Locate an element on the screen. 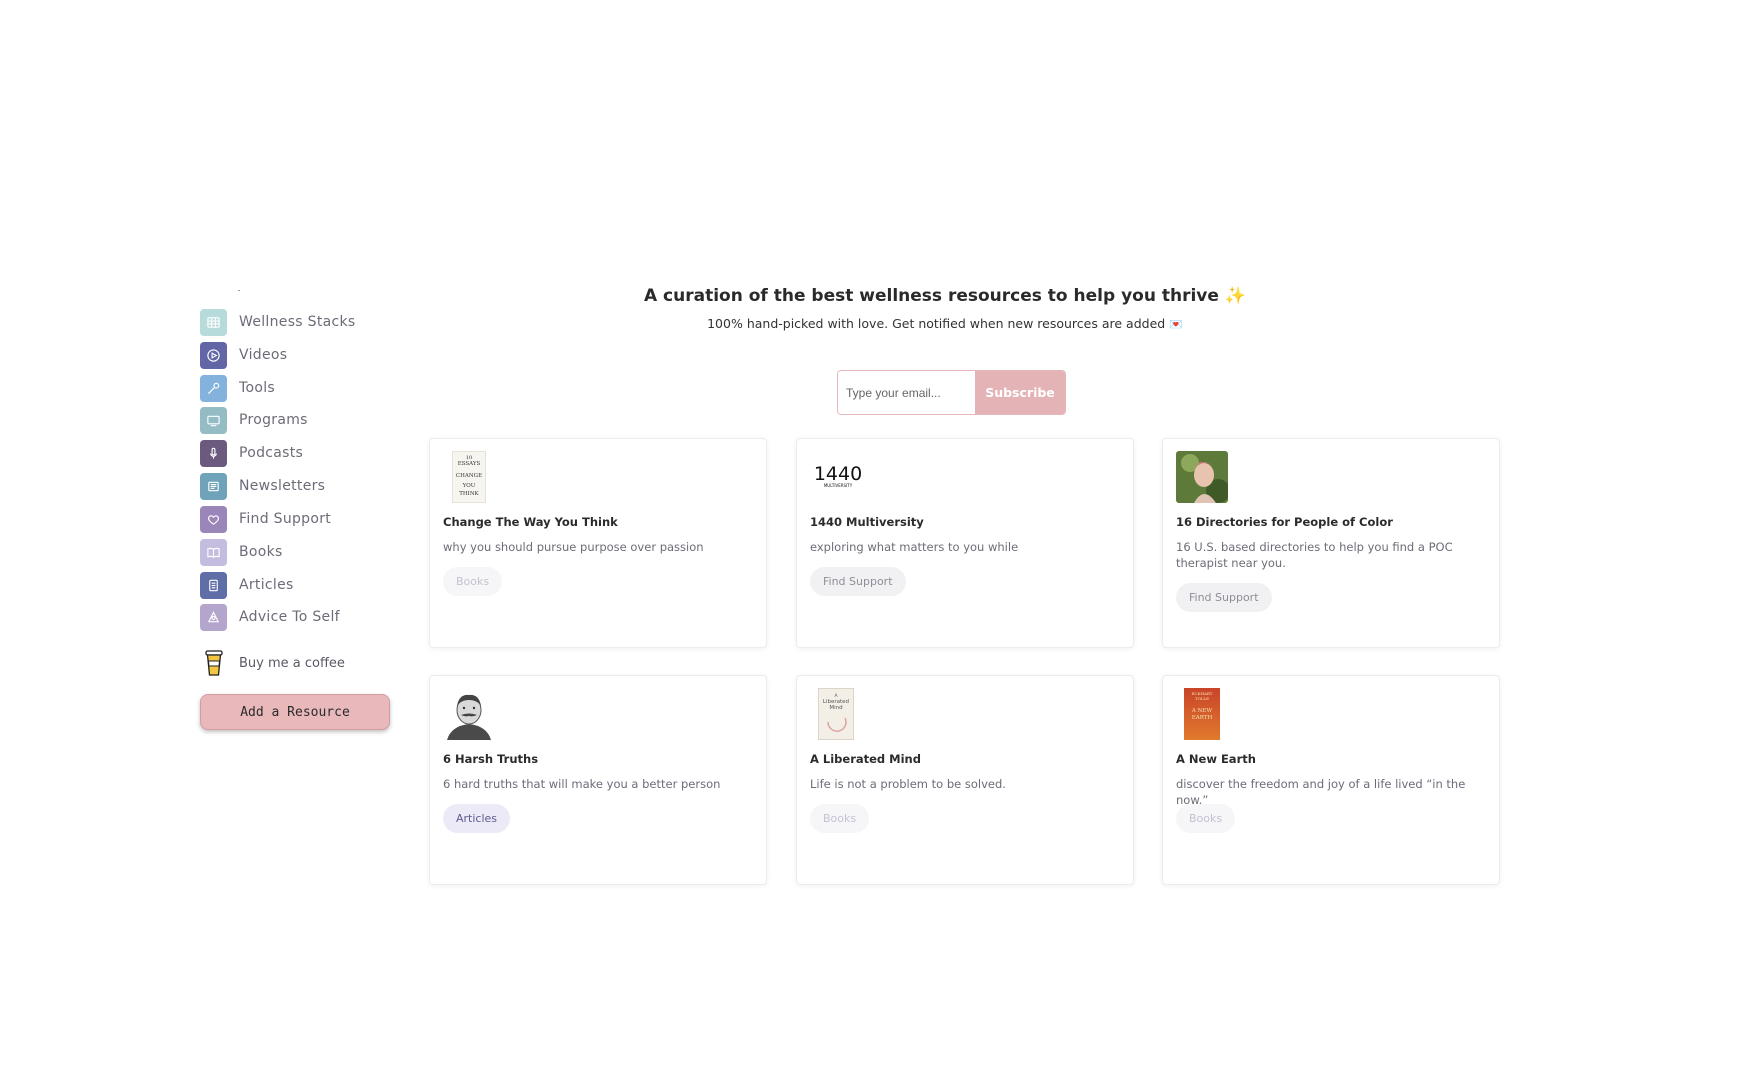 Image resolution: width=1744 pixels, height=1088 pixels. newspaper-icon is located at coordinates (213, 486).